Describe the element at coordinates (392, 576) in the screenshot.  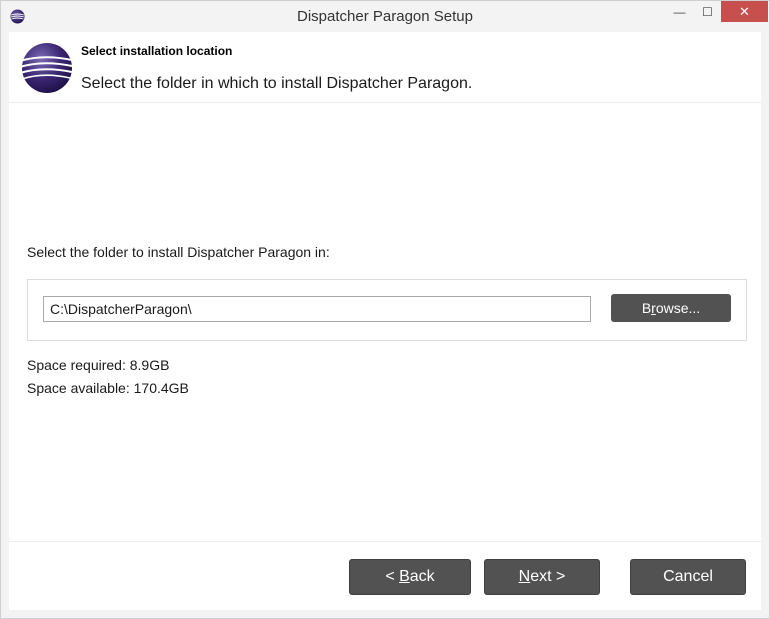
I see `back-label-pre: <` at that location.